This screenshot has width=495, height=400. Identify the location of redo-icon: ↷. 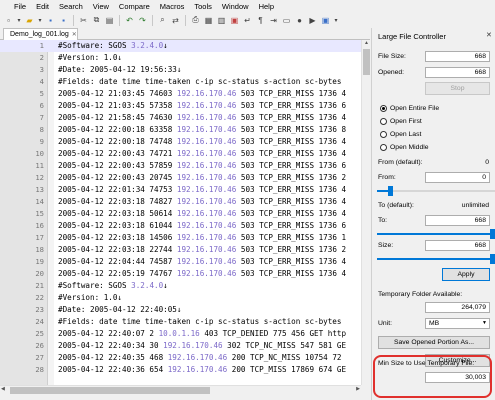
(142, 20).